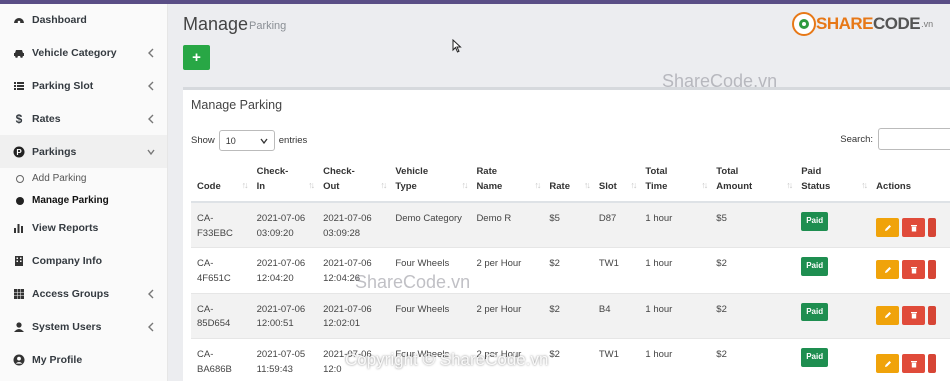  Describe the element at coordinates (616, 316) in the screenshot. I see `cell-slot: B4` at that location.